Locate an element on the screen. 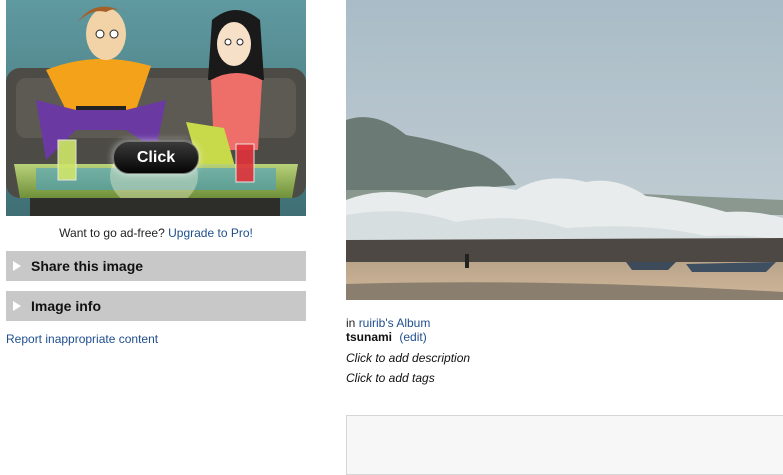 This screenshot has height=475, width=783. album-link: ruirib's Album is located at coordinates (395, 323).